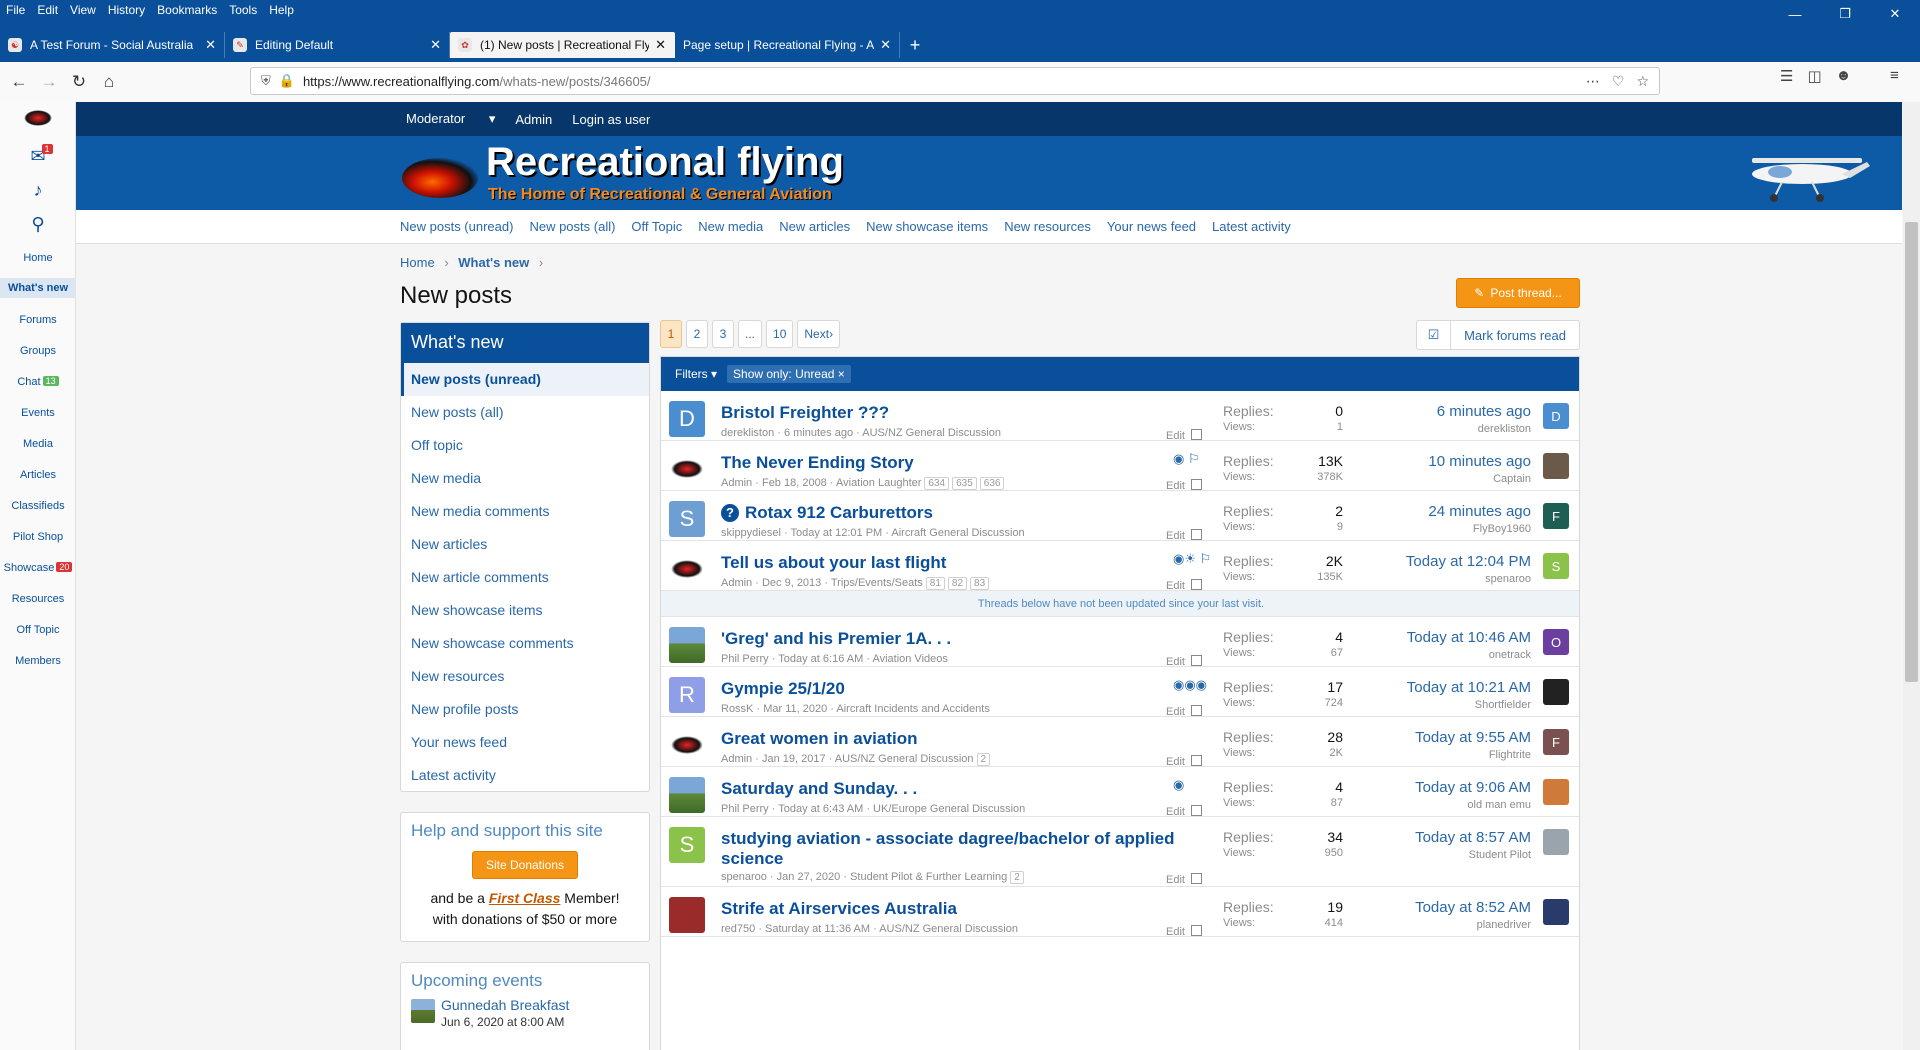 The width and height of the screenshot is (1920, 1050). I want to click on whats-new-item: New articles, so click(525, 544).